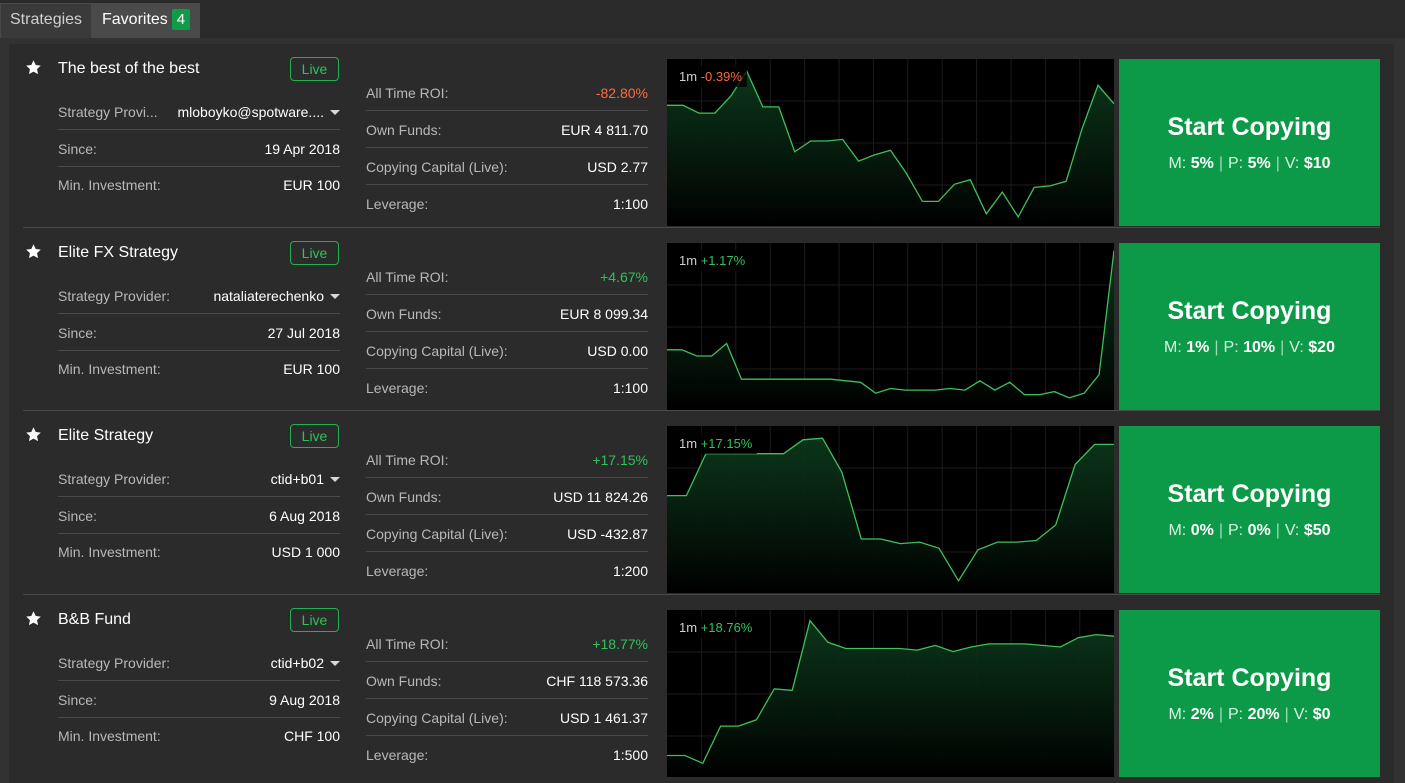  What do you see at coordinates (604, 130) in the screenshot?
I see `own-funds-value: EUR 4 811.70` at bounding box center [604, 130].